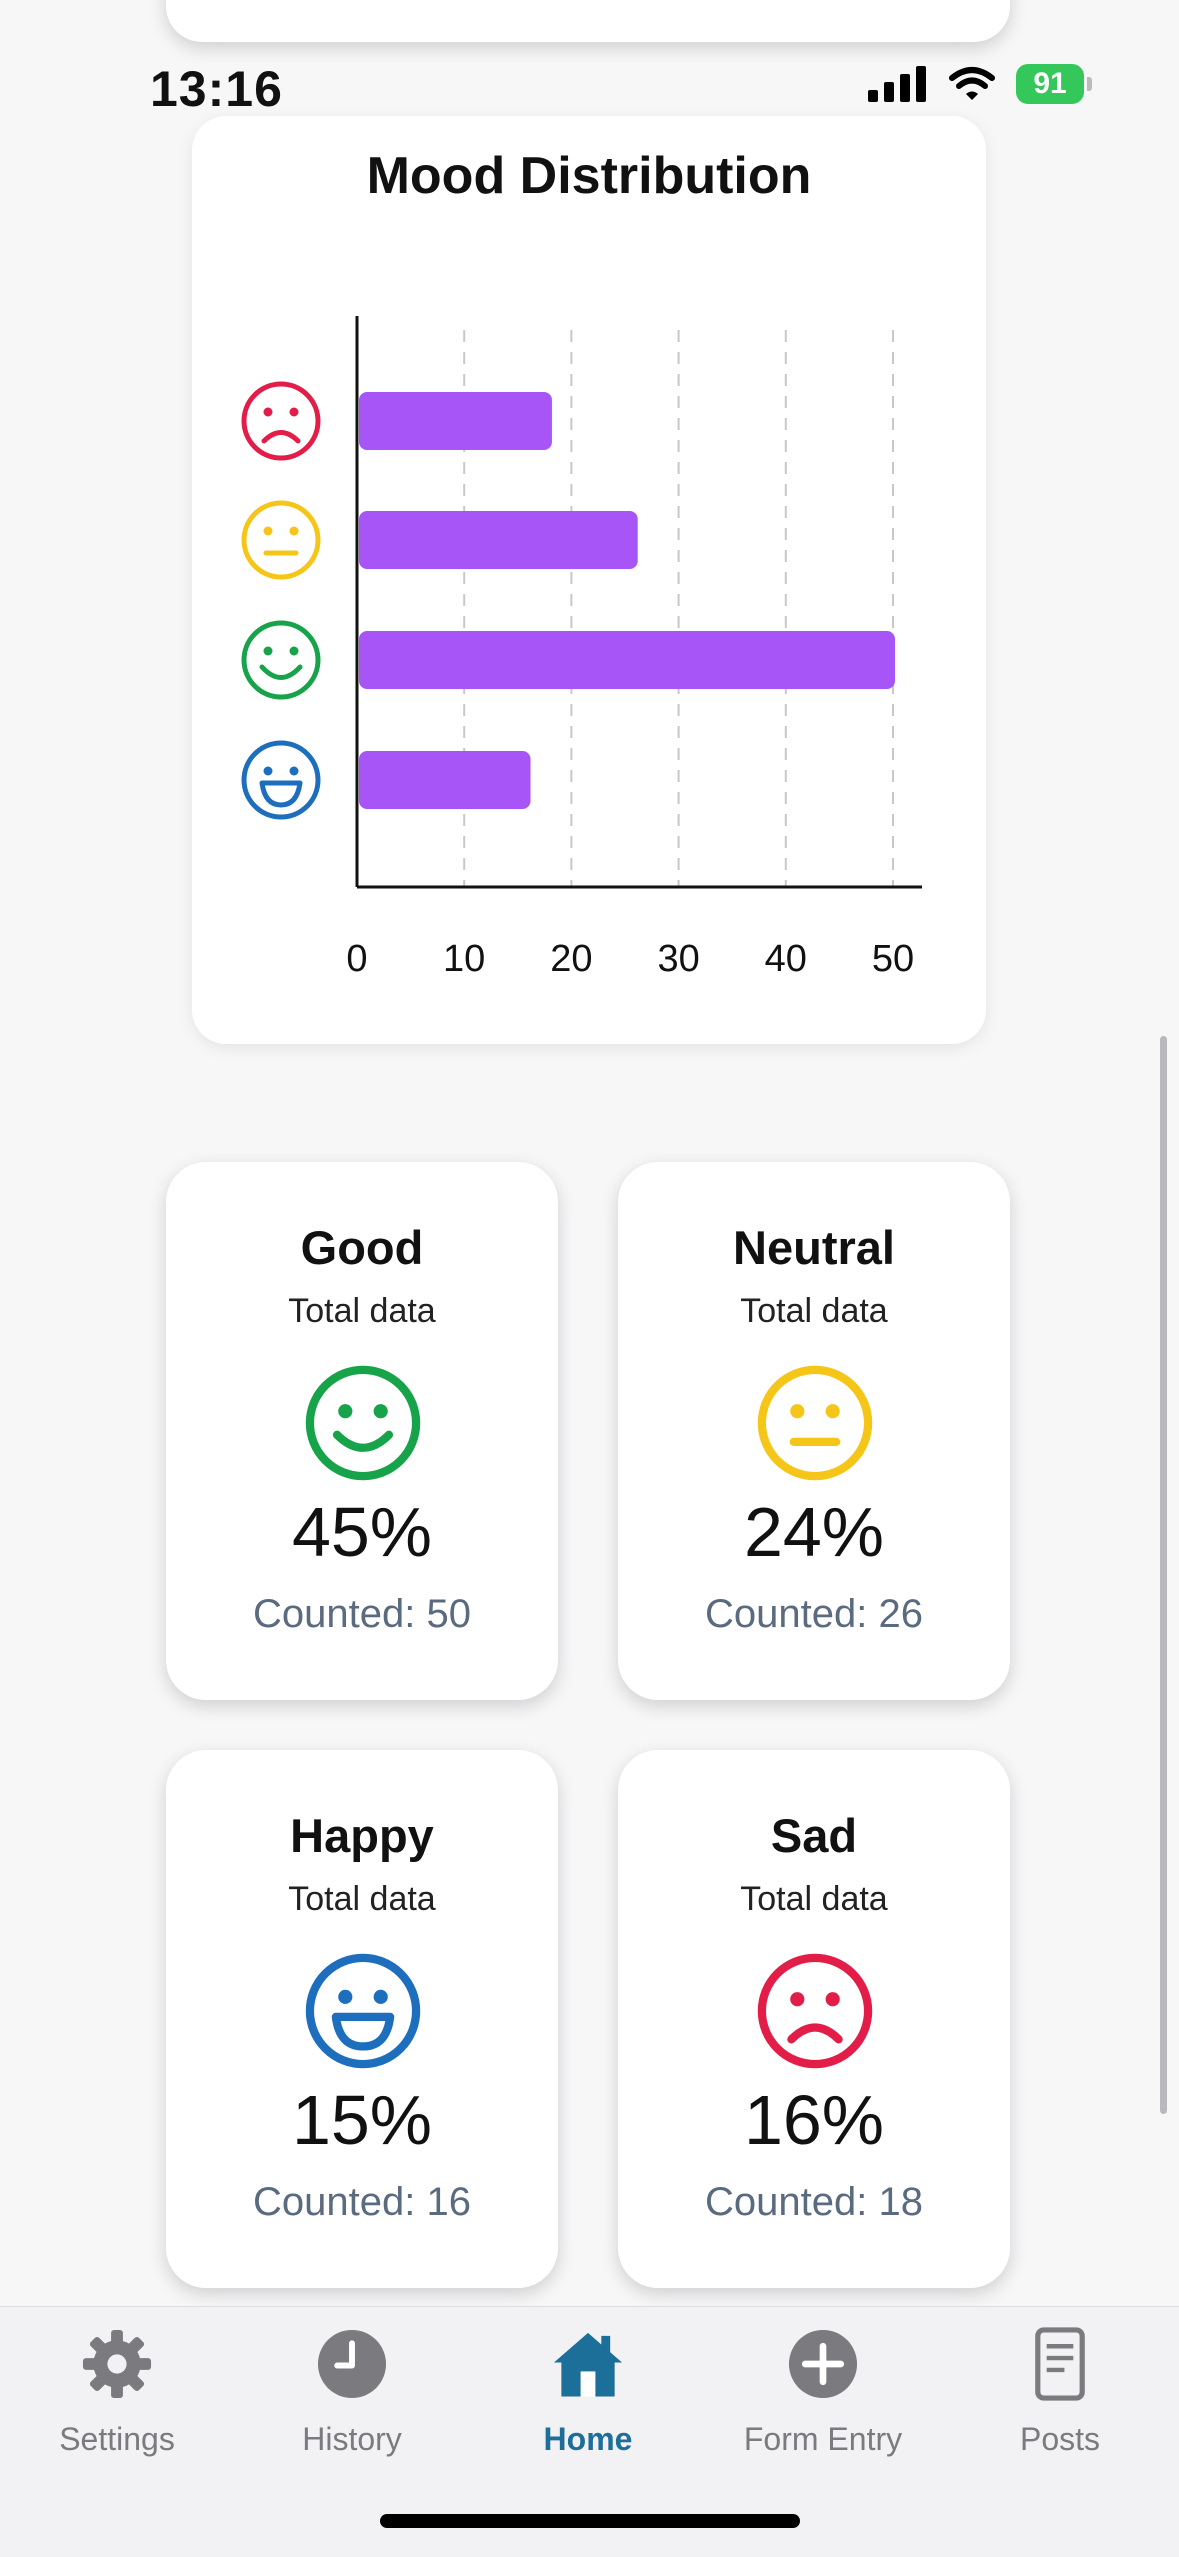 The image size is (1179, 2557). I want to click on stat-card-good: Good Total data 45% Counted: 50, so click(362, 1431).